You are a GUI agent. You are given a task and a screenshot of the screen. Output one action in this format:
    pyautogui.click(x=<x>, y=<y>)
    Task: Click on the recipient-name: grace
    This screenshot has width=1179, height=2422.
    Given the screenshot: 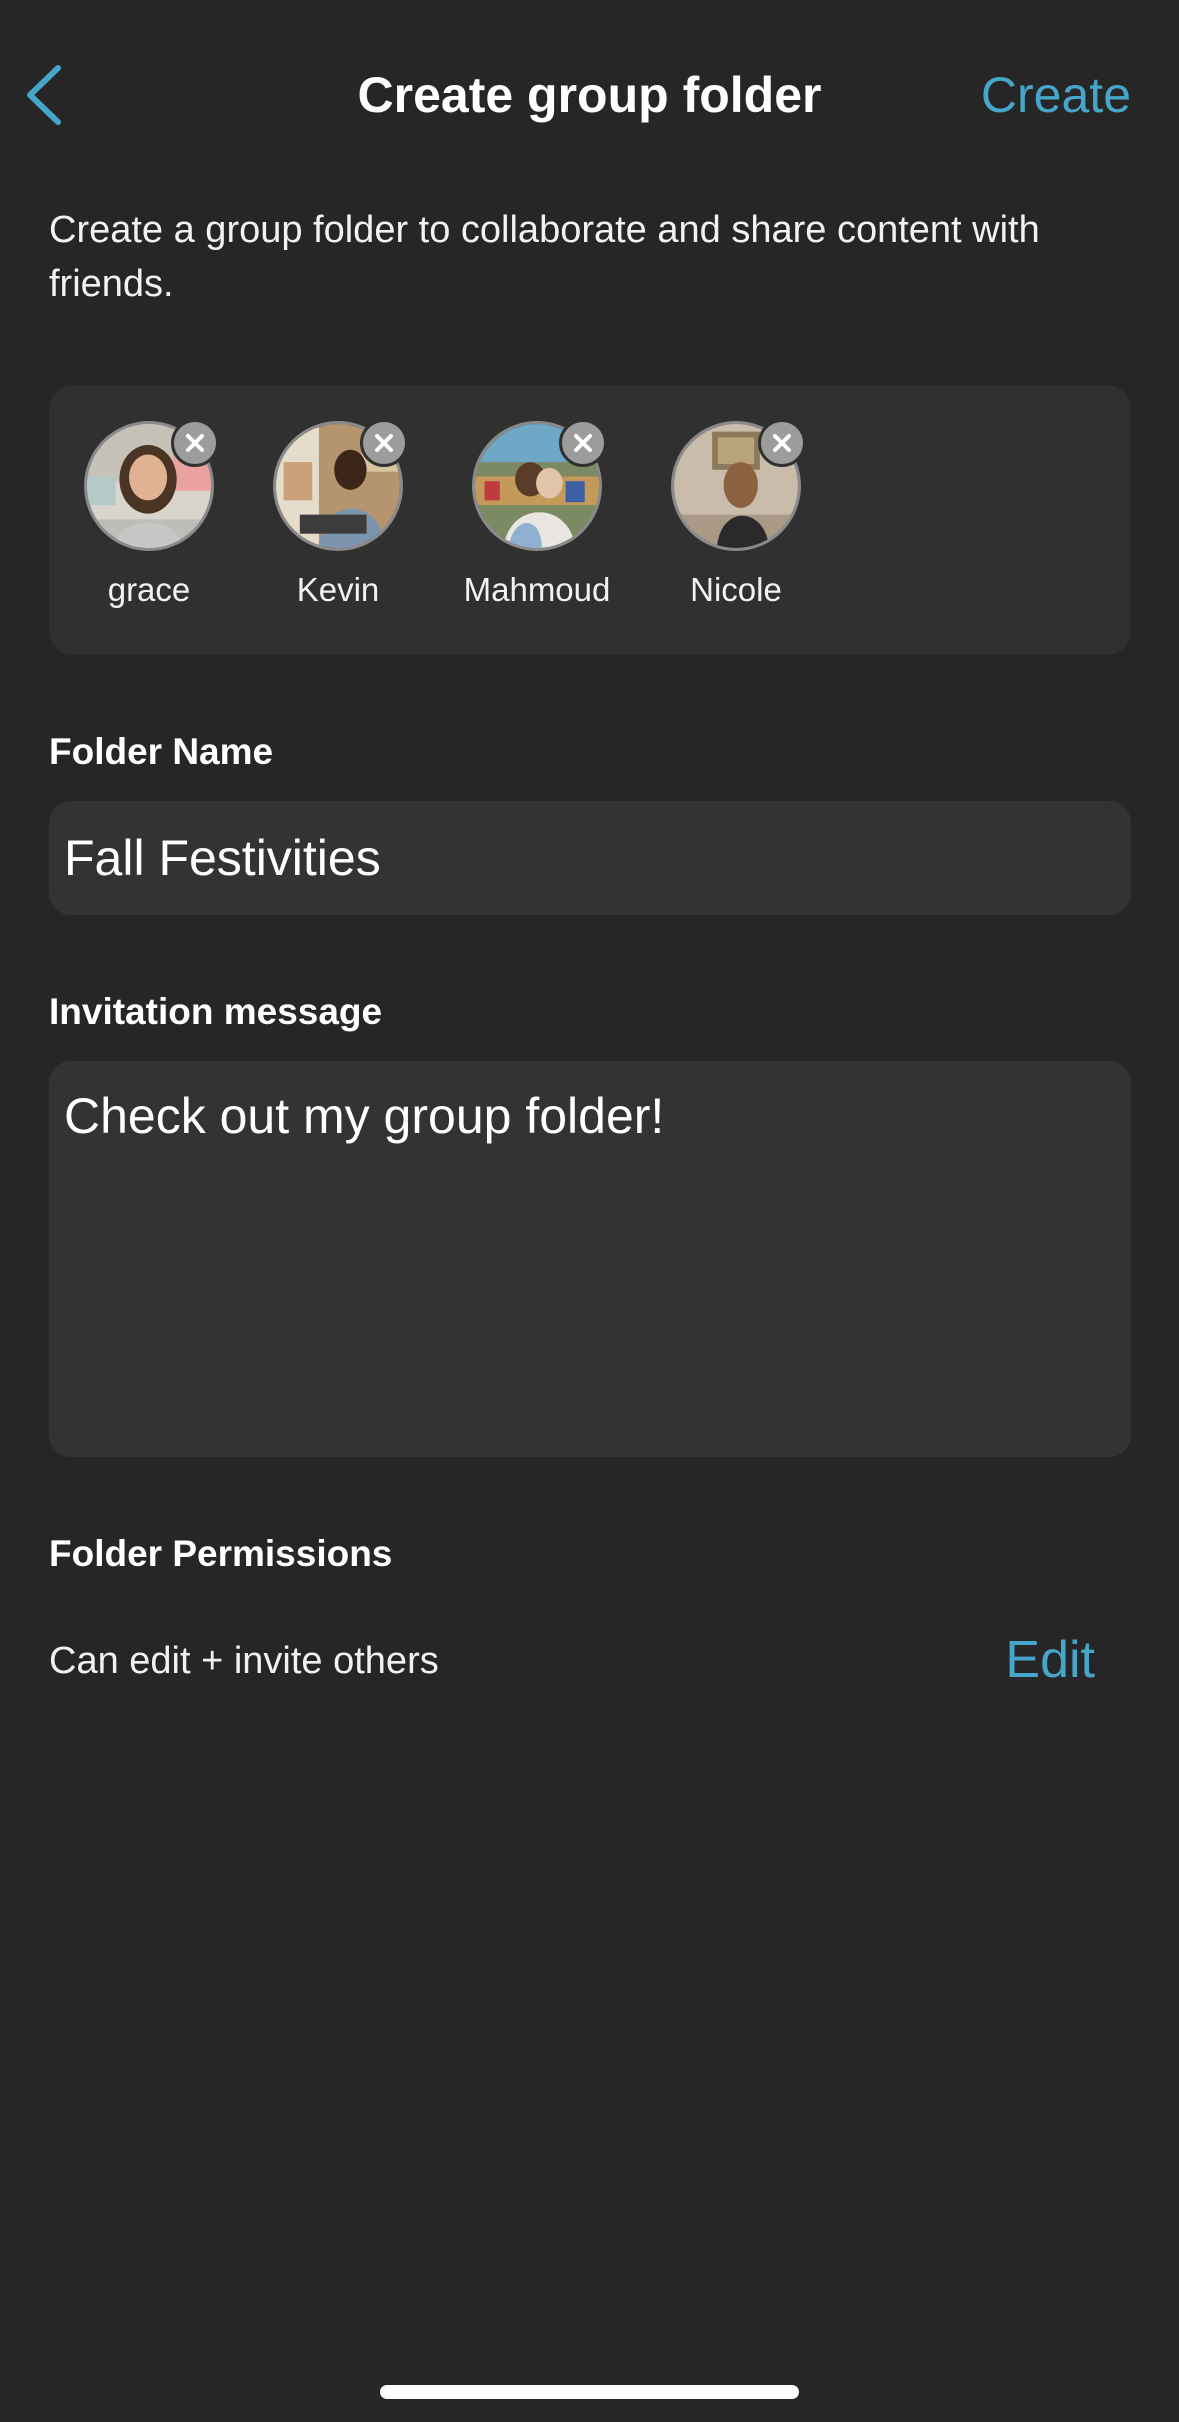 What is the action you would take?
    pyautogui.click(x=149, y=589)
    